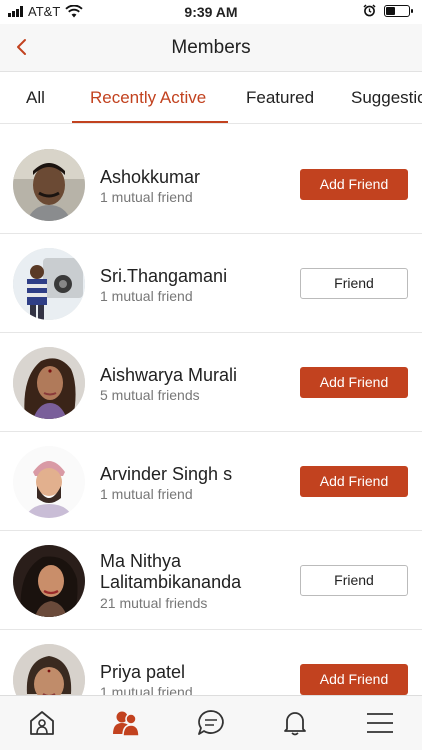 The height and width of the screenshot is (750, 422). I want to click on bell-icon, so click(295, 724).